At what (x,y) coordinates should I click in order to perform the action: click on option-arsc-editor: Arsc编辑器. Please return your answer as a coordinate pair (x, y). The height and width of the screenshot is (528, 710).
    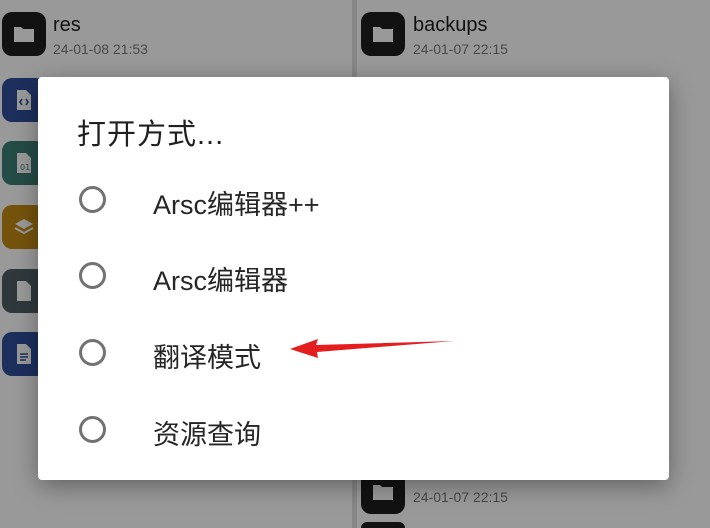
    Looking at the image, I should click on (353, 281).